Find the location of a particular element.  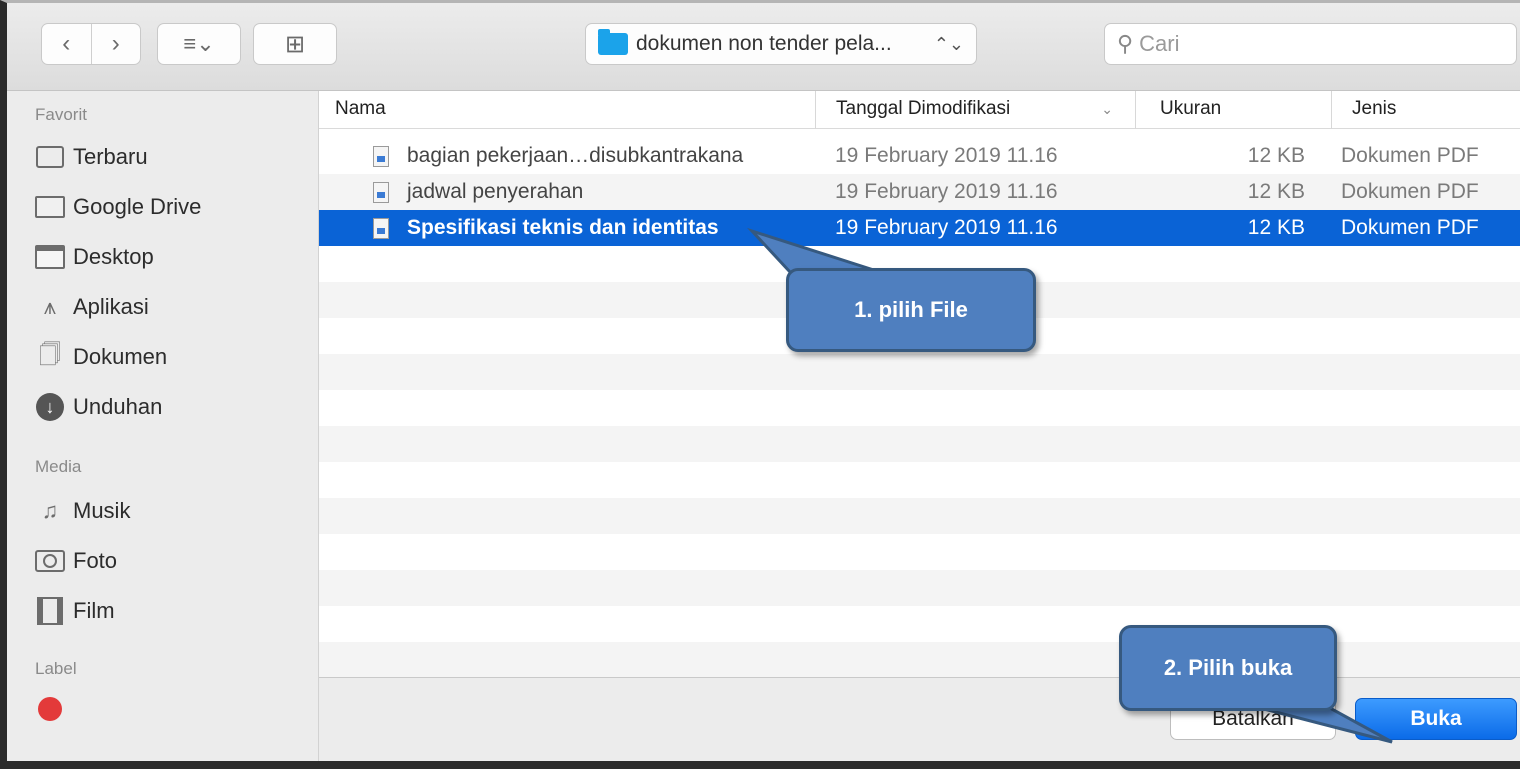

callout-step-2: 2. Pilih buka is located at coordinates (1228, 668).